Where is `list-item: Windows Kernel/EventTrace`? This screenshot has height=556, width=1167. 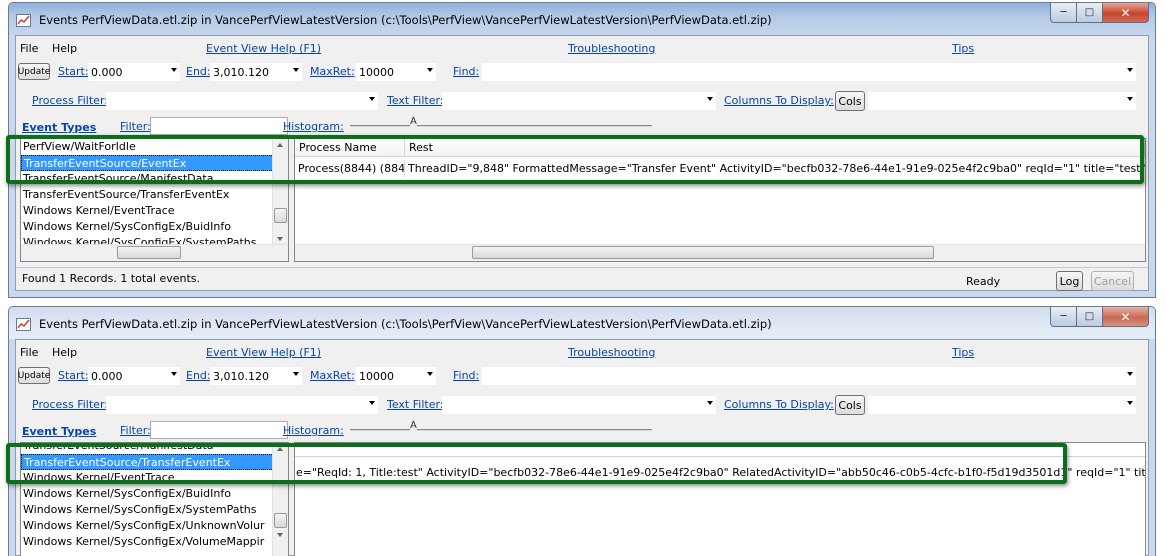
list-item: Windows Kernel/EventTrace is located at coordinates (154, 211).